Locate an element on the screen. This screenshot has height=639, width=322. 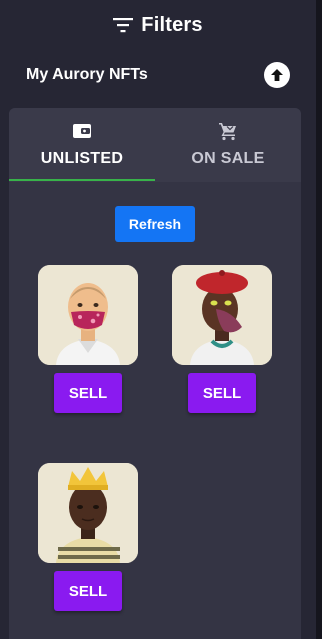
arrow-up-icon is located at coordinates (277, 75).